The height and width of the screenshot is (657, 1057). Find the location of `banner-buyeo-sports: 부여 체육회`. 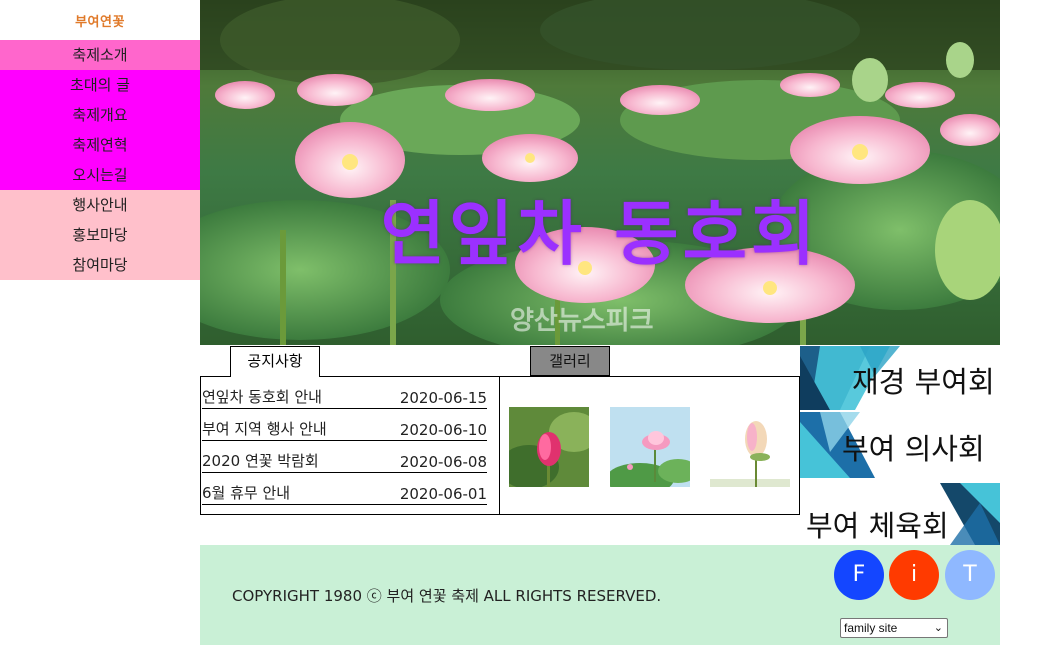

banner-buyeo-sports: 부여 체육회 is located at coordinates (900, 514).